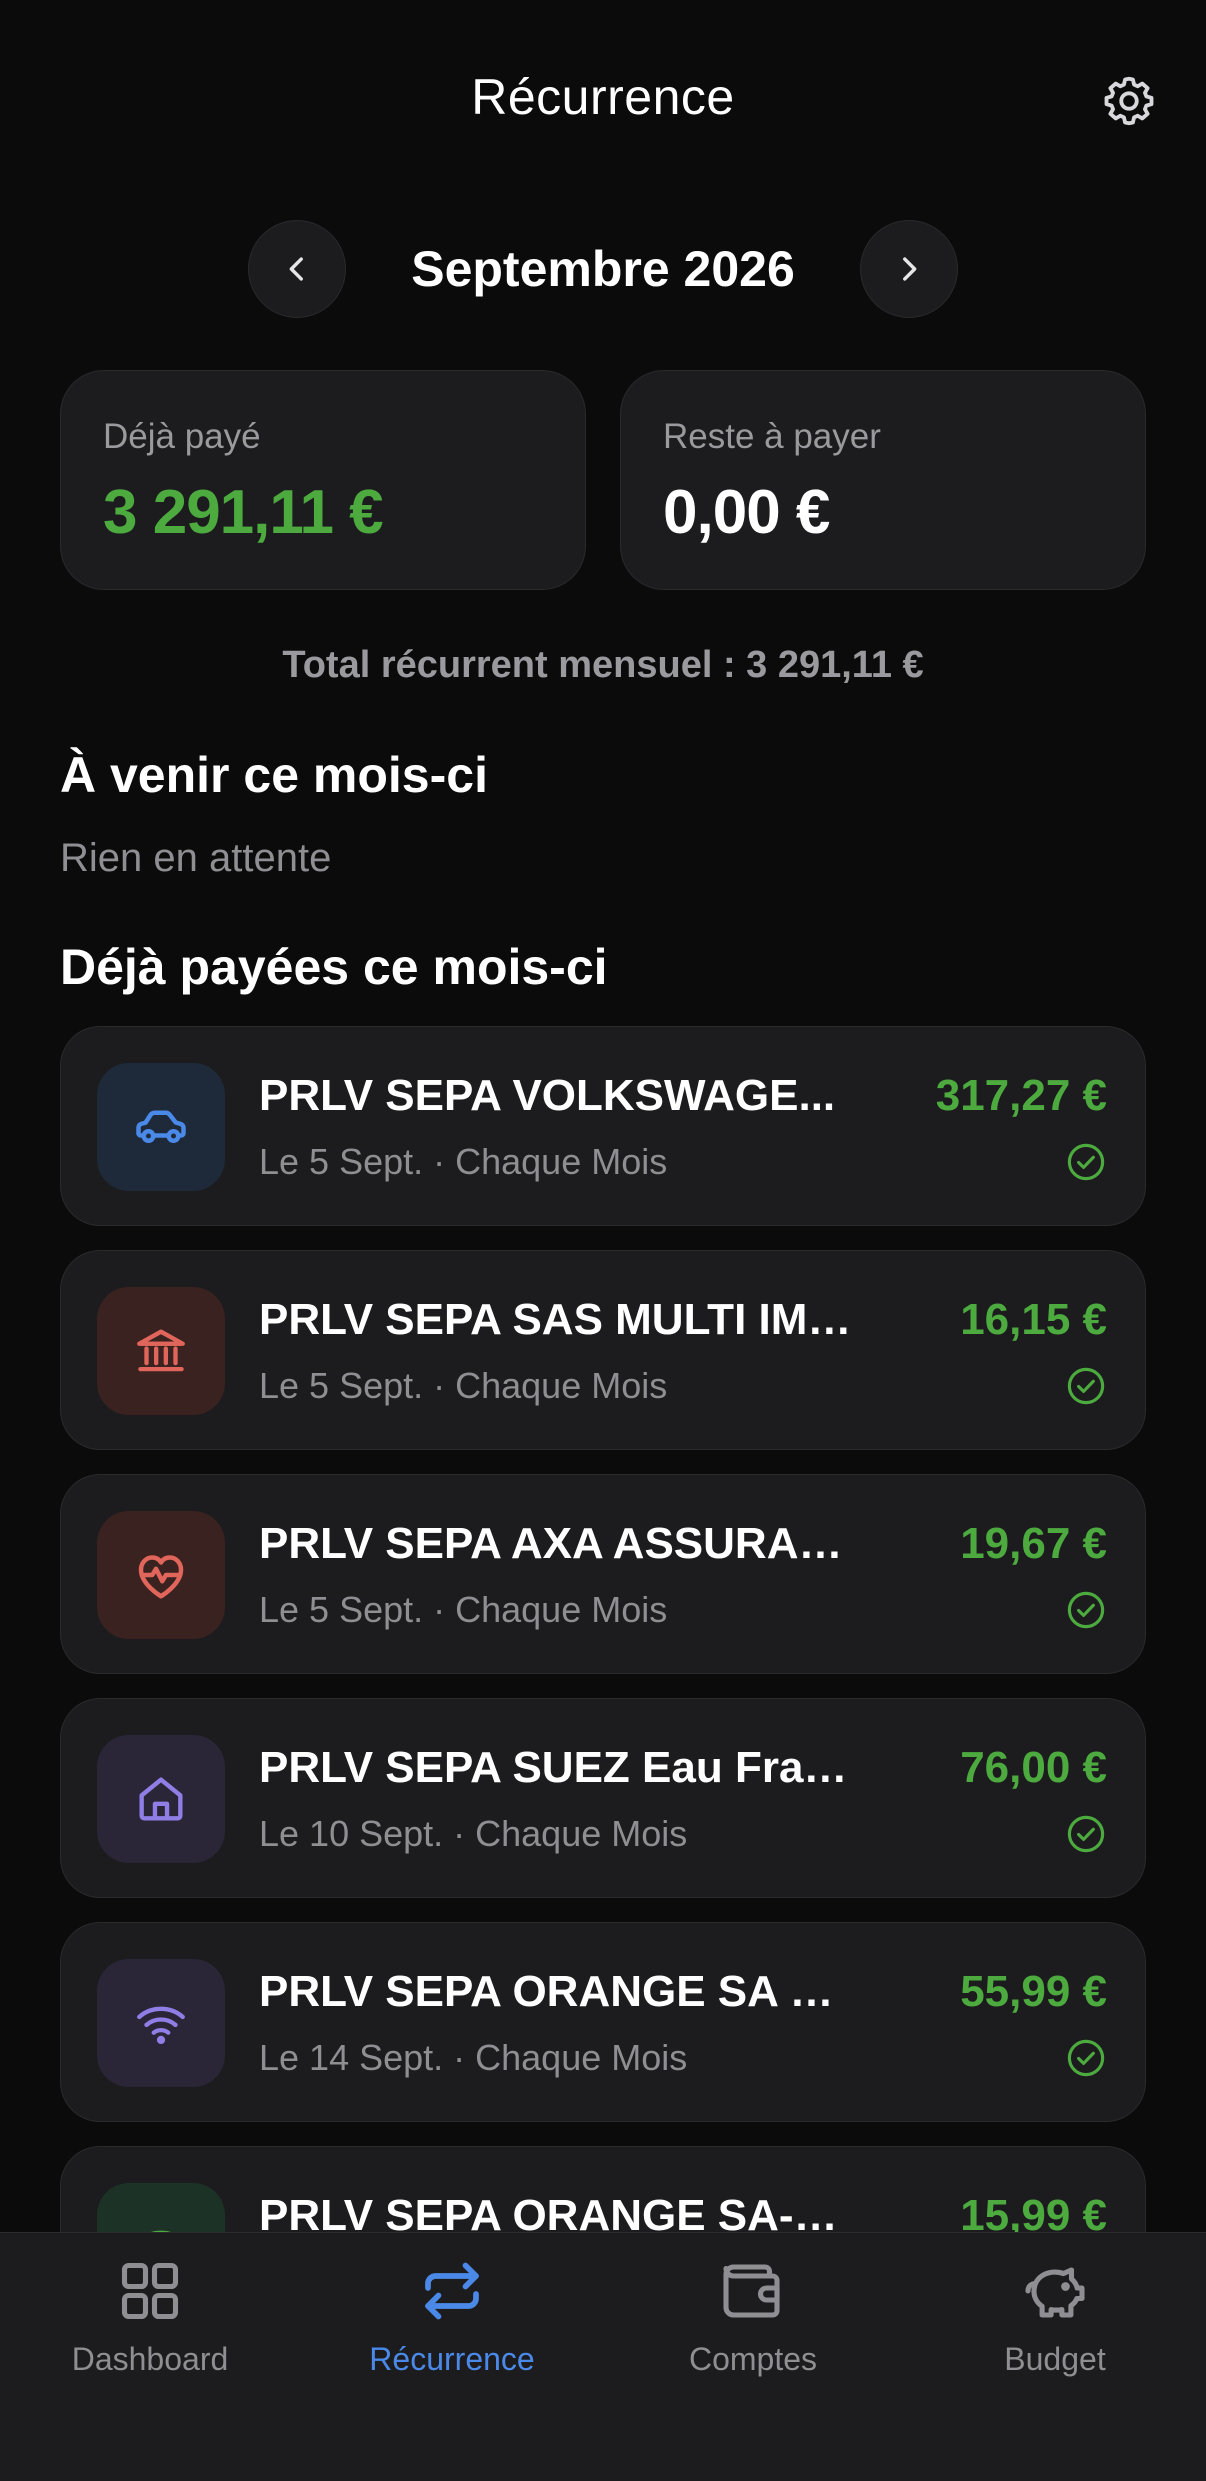  What do you see at coordinates (1055, 2359) in the screenshot?
I see `tab-label: Budget` at bounding box center [1055, 2359].